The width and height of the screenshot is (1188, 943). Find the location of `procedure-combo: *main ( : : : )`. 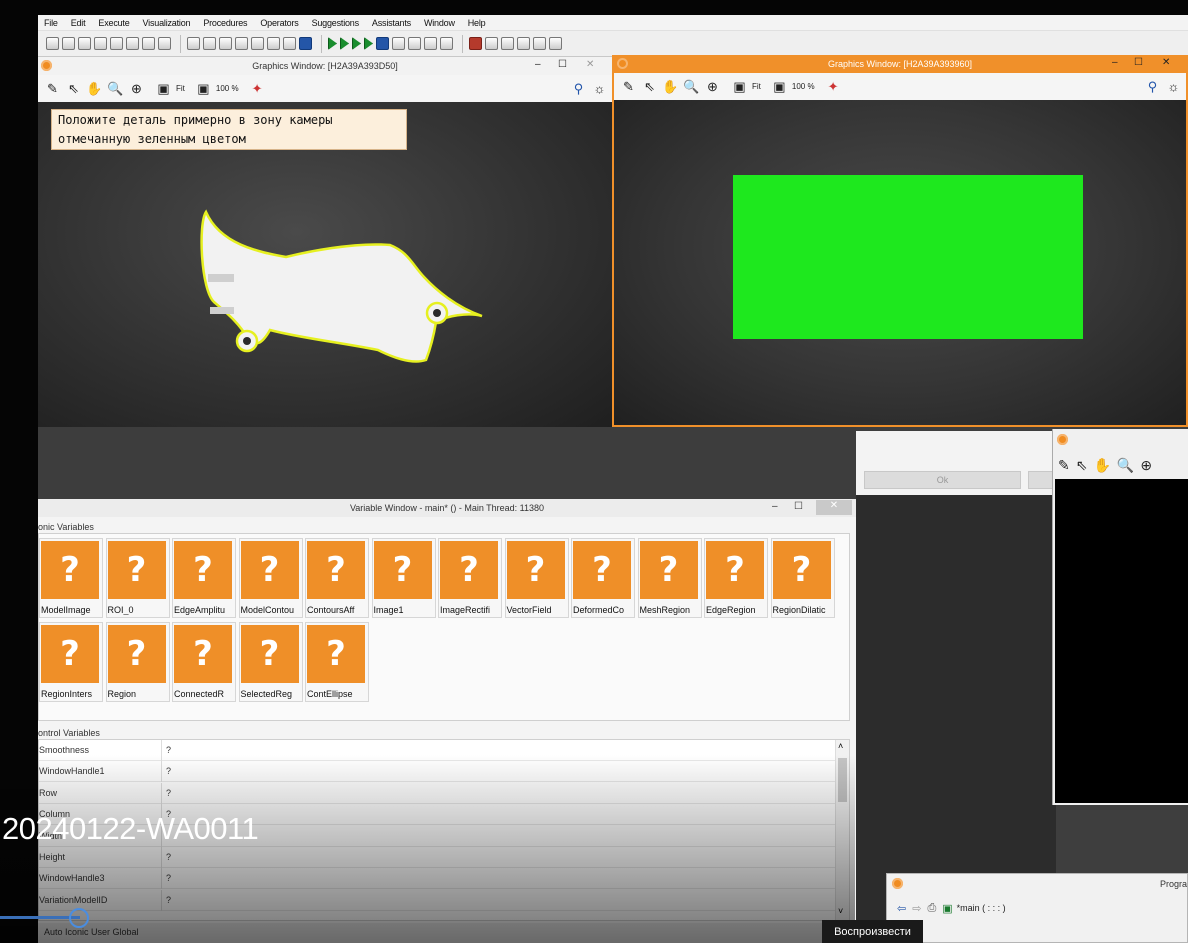

procedure-combo: *main ( : : : ) is located at coordinates (981, 908).